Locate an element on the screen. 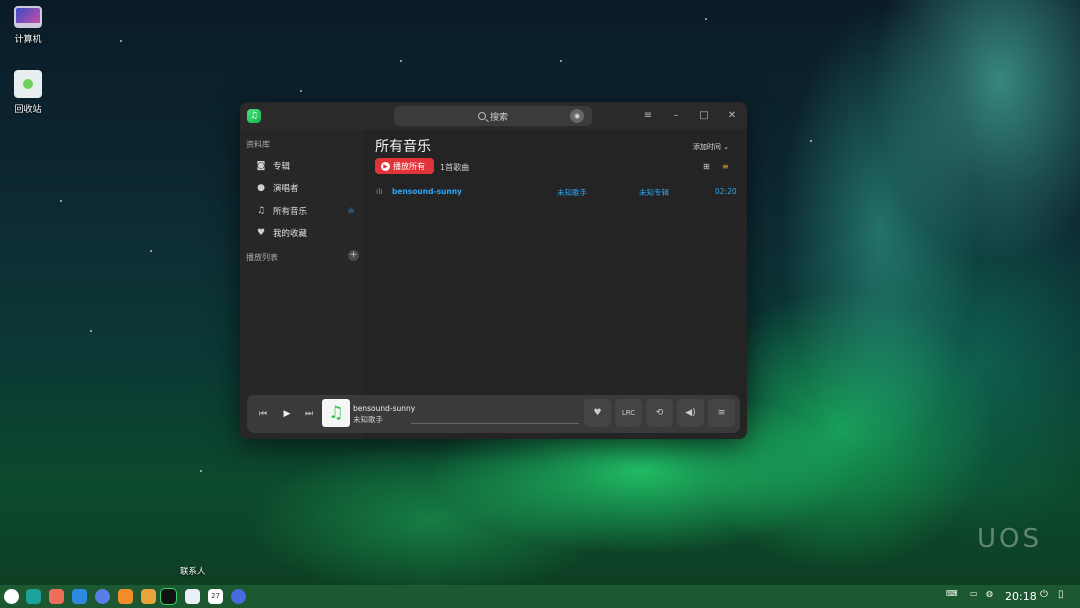 The image size is (1080, 608). search-input: 搜索 ◉ is located at coordinates (493, 116).